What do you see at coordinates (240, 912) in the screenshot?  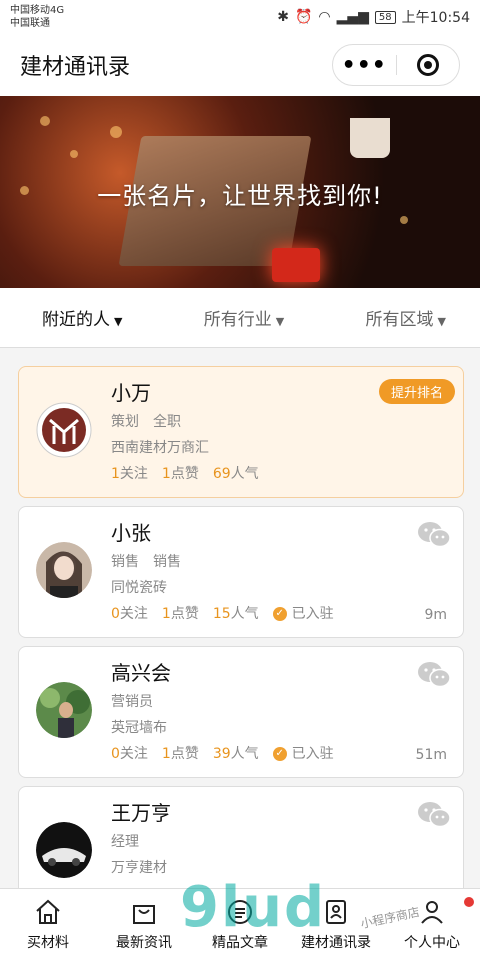 I see `article-icon` at bounding box center [240, 912].